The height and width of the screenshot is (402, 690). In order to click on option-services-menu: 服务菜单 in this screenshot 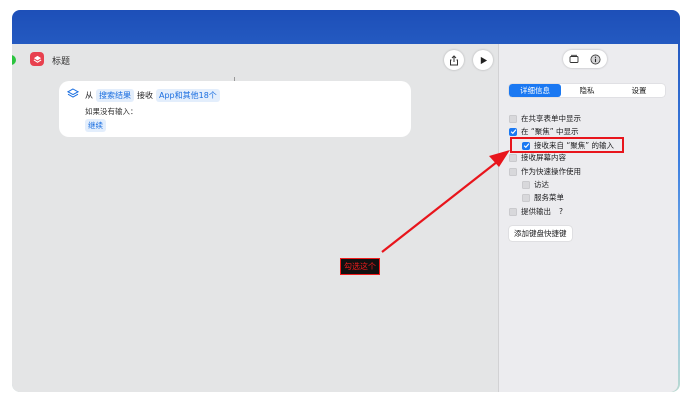, I will do `click(543, 197)`.